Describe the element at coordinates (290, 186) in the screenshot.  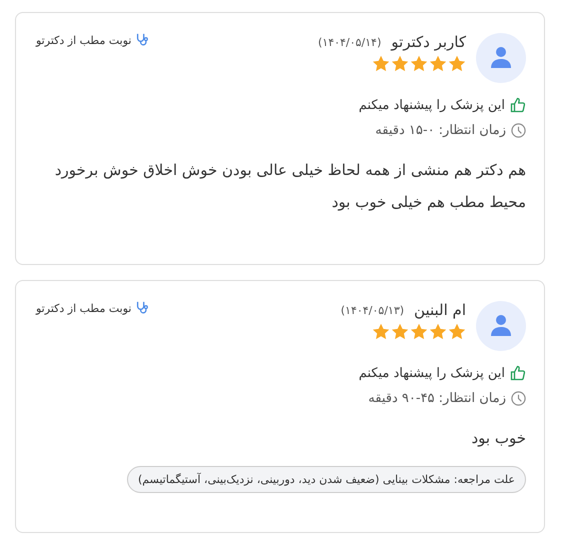
I see `review-comment: هم دکتر هم منشی از همه لحاظ خیلی عالی بودن خوش اخلاق خوش برخورد محیط مطب هم خیلی خوب بود` at that location.